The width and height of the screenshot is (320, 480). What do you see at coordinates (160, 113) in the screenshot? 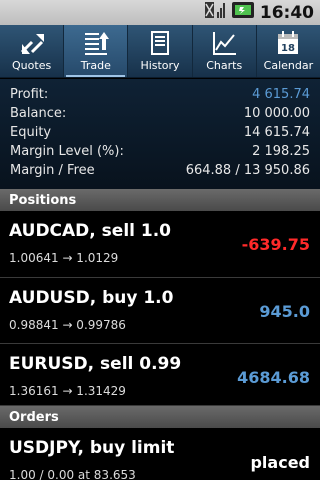
I see `summary-balance: Balance: 10 000.00` at bounding box center [160, 113].